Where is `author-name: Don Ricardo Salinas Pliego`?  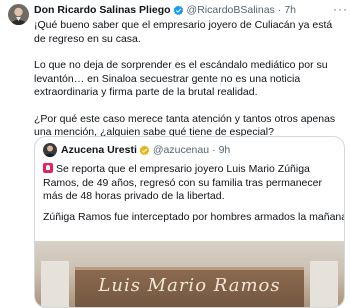 author-name: Don Ricardo Salinas Pliego is located at coordinates (102, 10).